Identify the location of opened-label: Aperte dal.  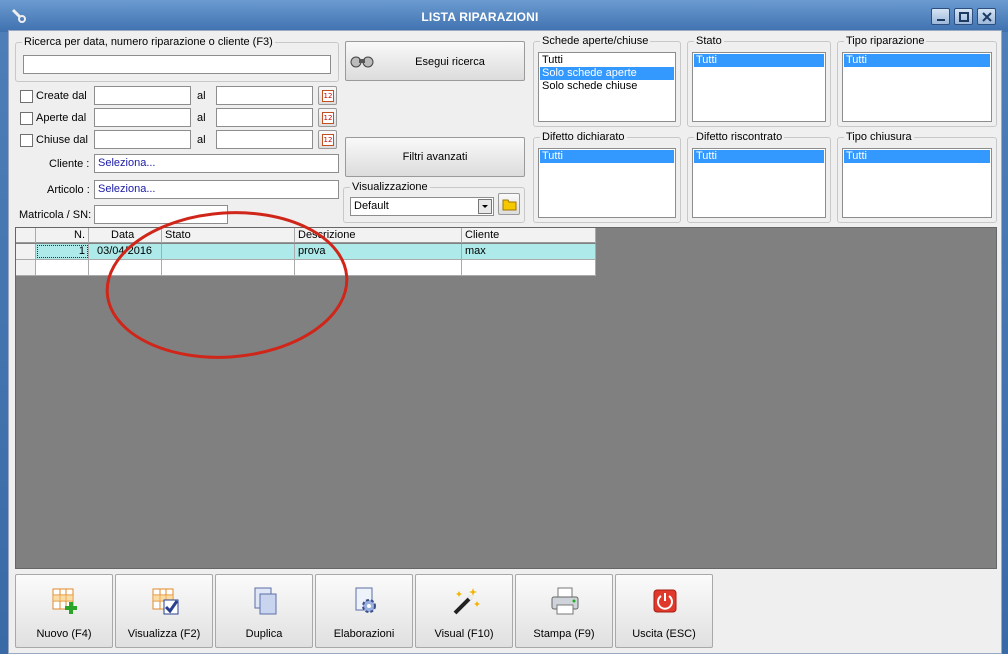
(61, 118).